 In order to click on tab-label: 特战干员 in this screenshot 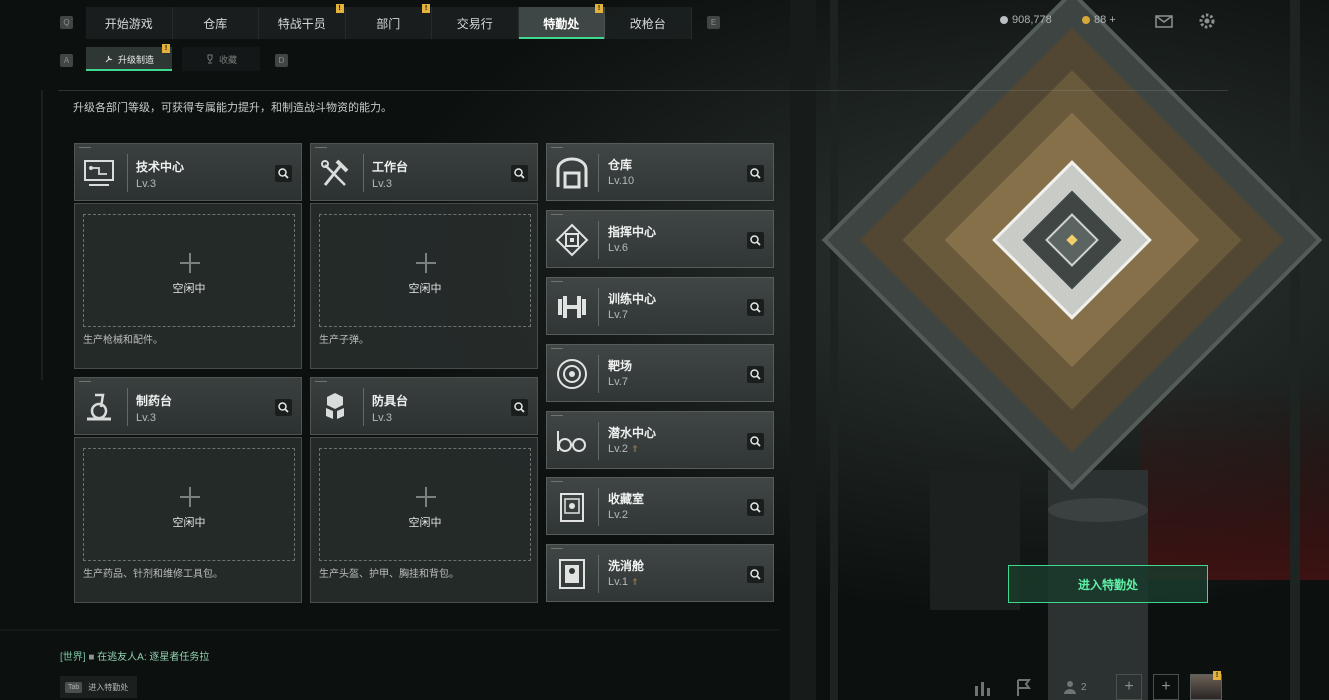, I will do `click(301, 23)`.